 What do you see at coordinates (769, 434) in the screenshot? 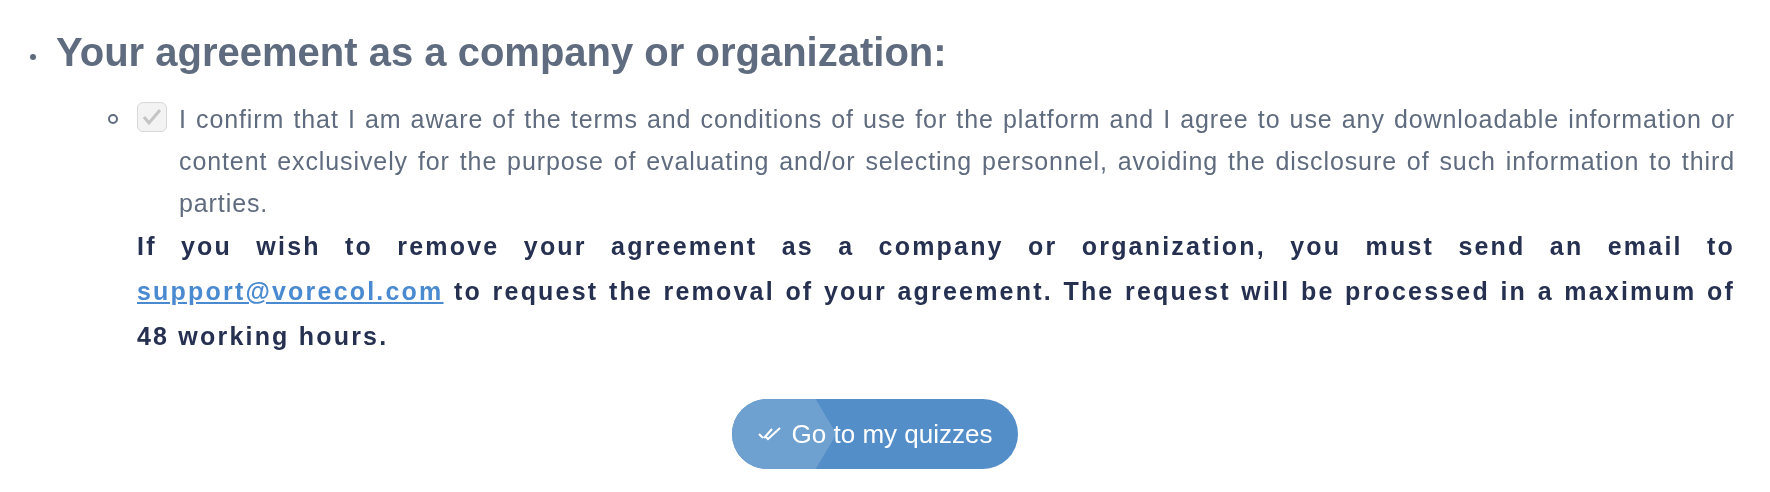
I see `double-check-icon` at bounding box center [769, 434].